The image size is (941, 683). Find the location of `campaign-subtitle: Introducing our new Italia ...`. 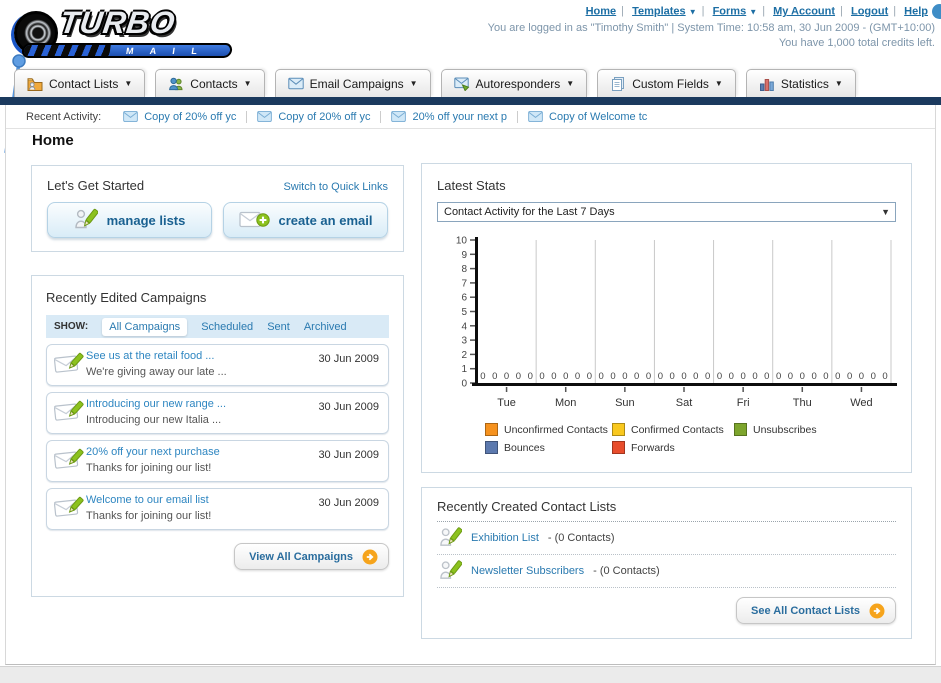

campaign-subtitle: Introducing our new Italia ... is located at coordinates (154, 420).